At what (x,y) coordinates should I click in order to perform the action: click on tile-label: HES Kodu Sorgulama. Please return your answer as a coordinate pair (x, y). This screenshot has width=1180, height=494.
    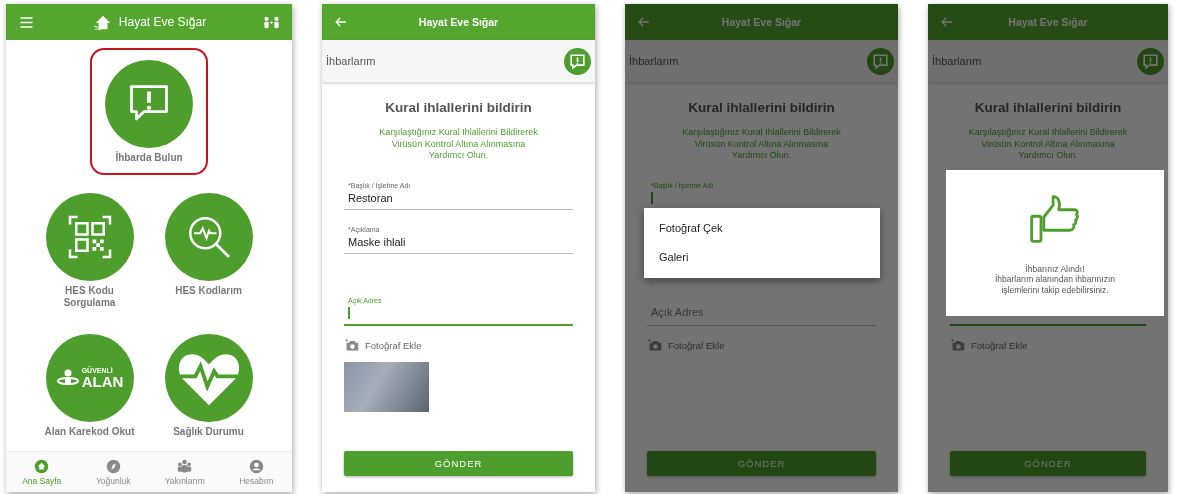
    Looking at the image, I should click on (89, 297).